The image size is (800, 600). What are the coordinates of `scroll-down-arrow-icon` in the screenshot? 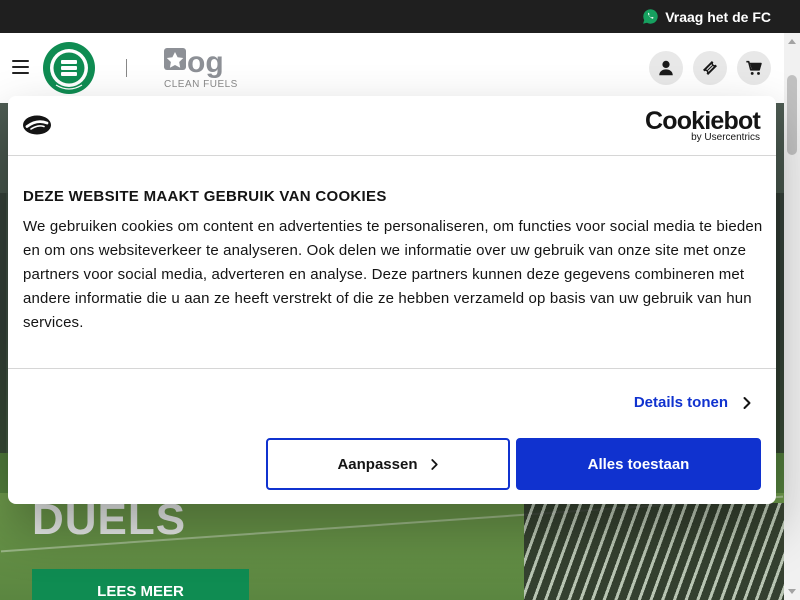 It's located at (792, 591).